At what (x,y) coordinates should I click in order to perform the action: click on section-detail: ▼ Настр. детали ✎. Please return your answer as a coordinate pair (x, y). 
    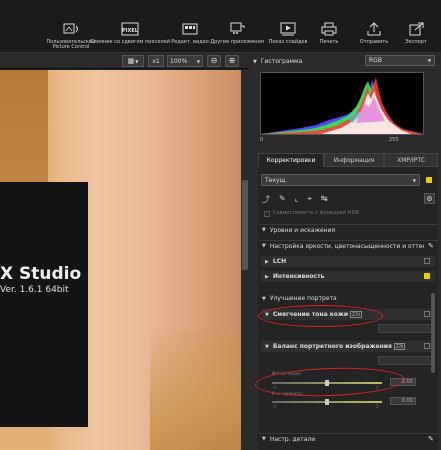
    Looking at the image, I should click on (348, 438).